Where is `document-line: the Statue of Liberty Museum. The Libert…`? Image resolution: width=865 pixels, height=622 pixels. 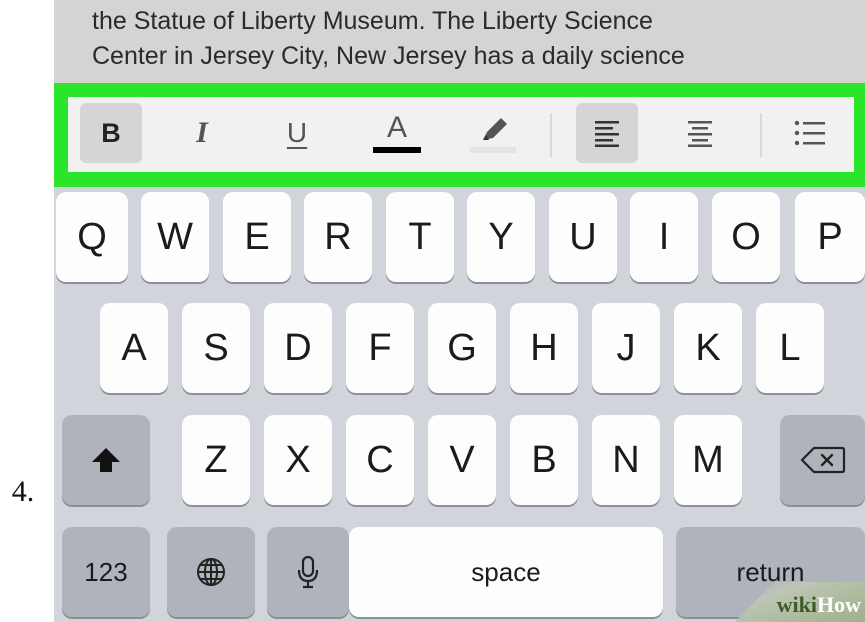 document-line: the Statue of Liberty Museum. The Libert… is located at coordinates (372, 21).